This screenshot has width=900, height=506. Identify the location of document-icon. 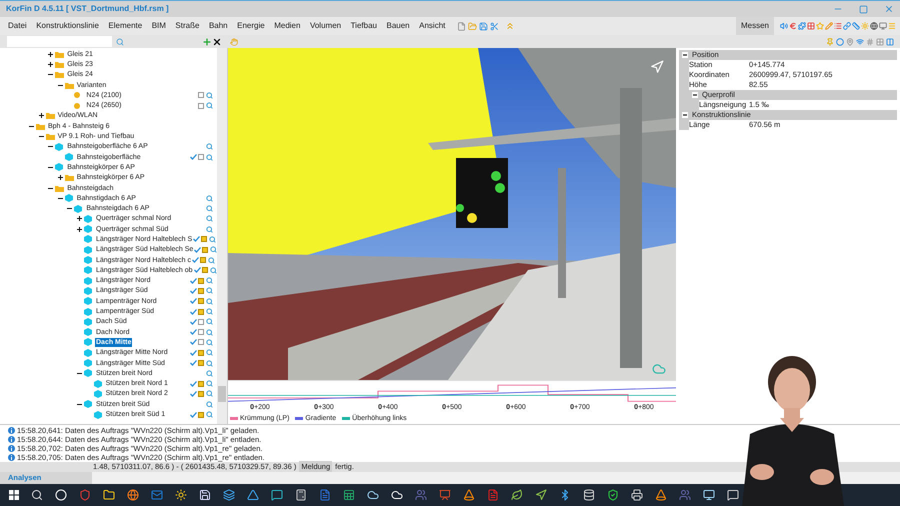
(325, 495).